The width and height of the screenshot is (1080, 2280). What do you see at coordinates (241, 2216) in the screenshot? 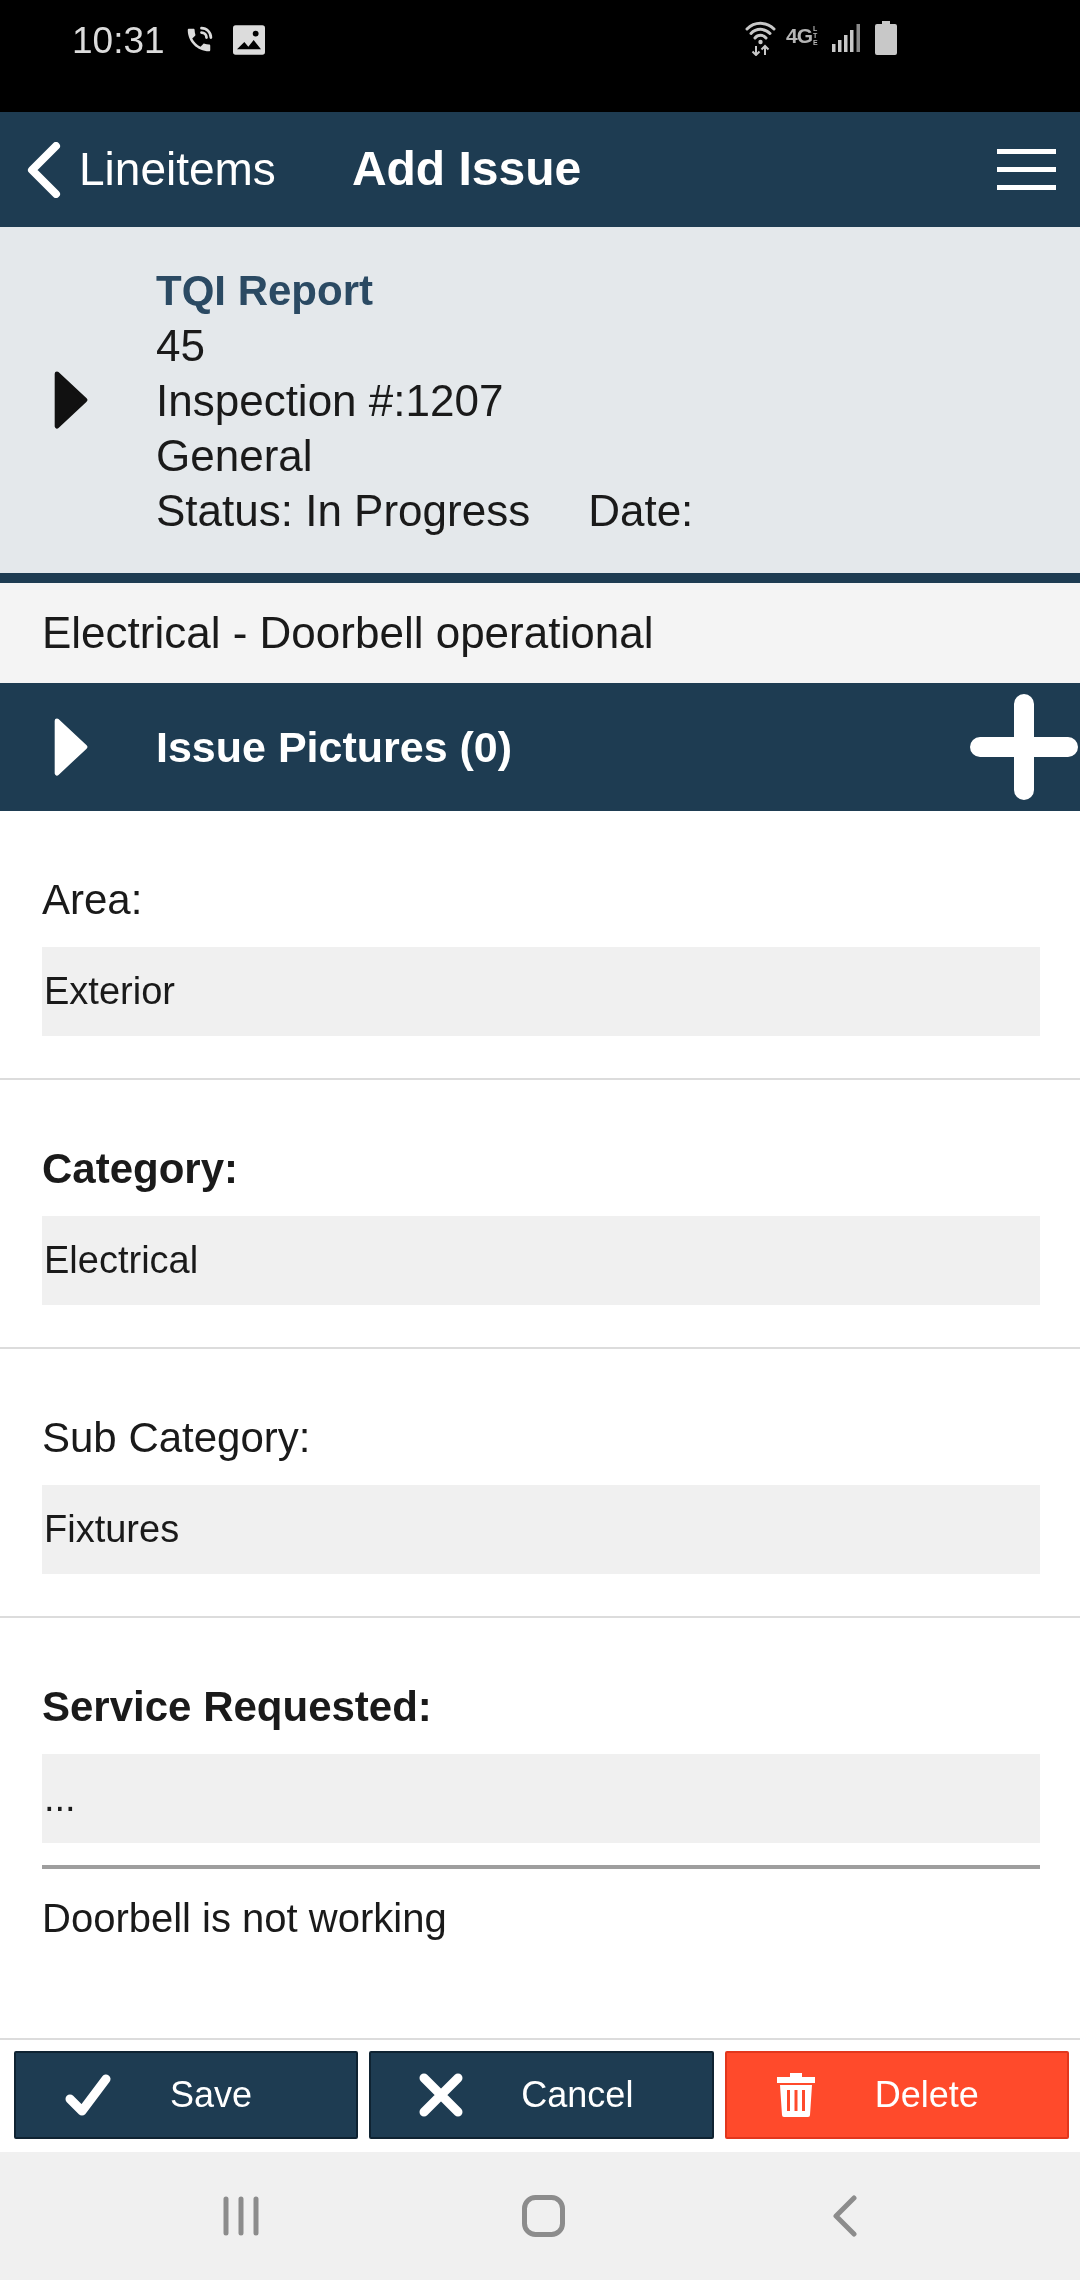
I see `recent-apps-icon` at bounding box center [241, 2216].